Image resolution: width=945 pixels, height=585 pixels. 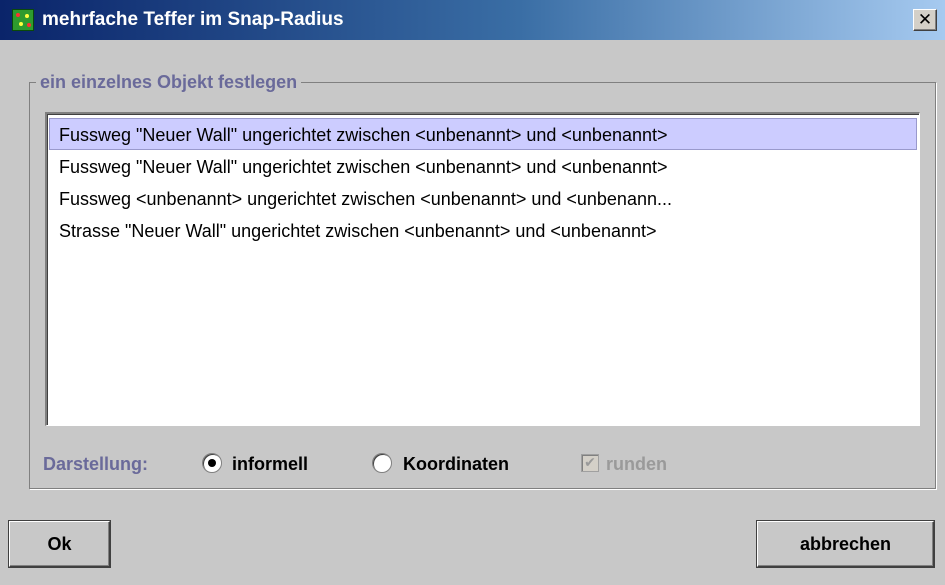 I want to click on app-icon, so click(x=23, y=20).